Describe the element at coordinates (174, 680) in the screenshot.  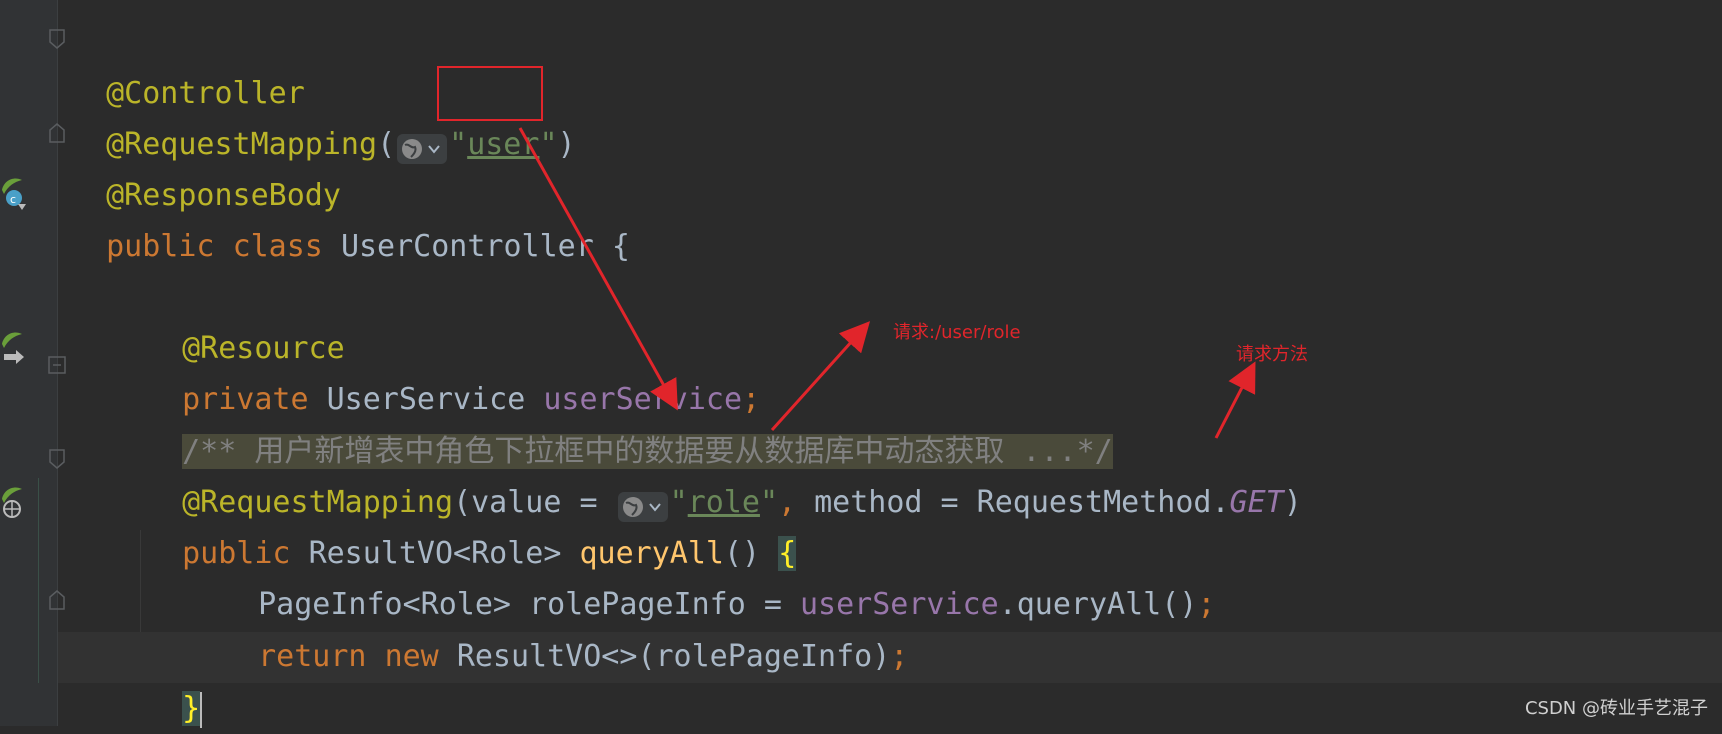
I see `code-line-13: }` at that location.